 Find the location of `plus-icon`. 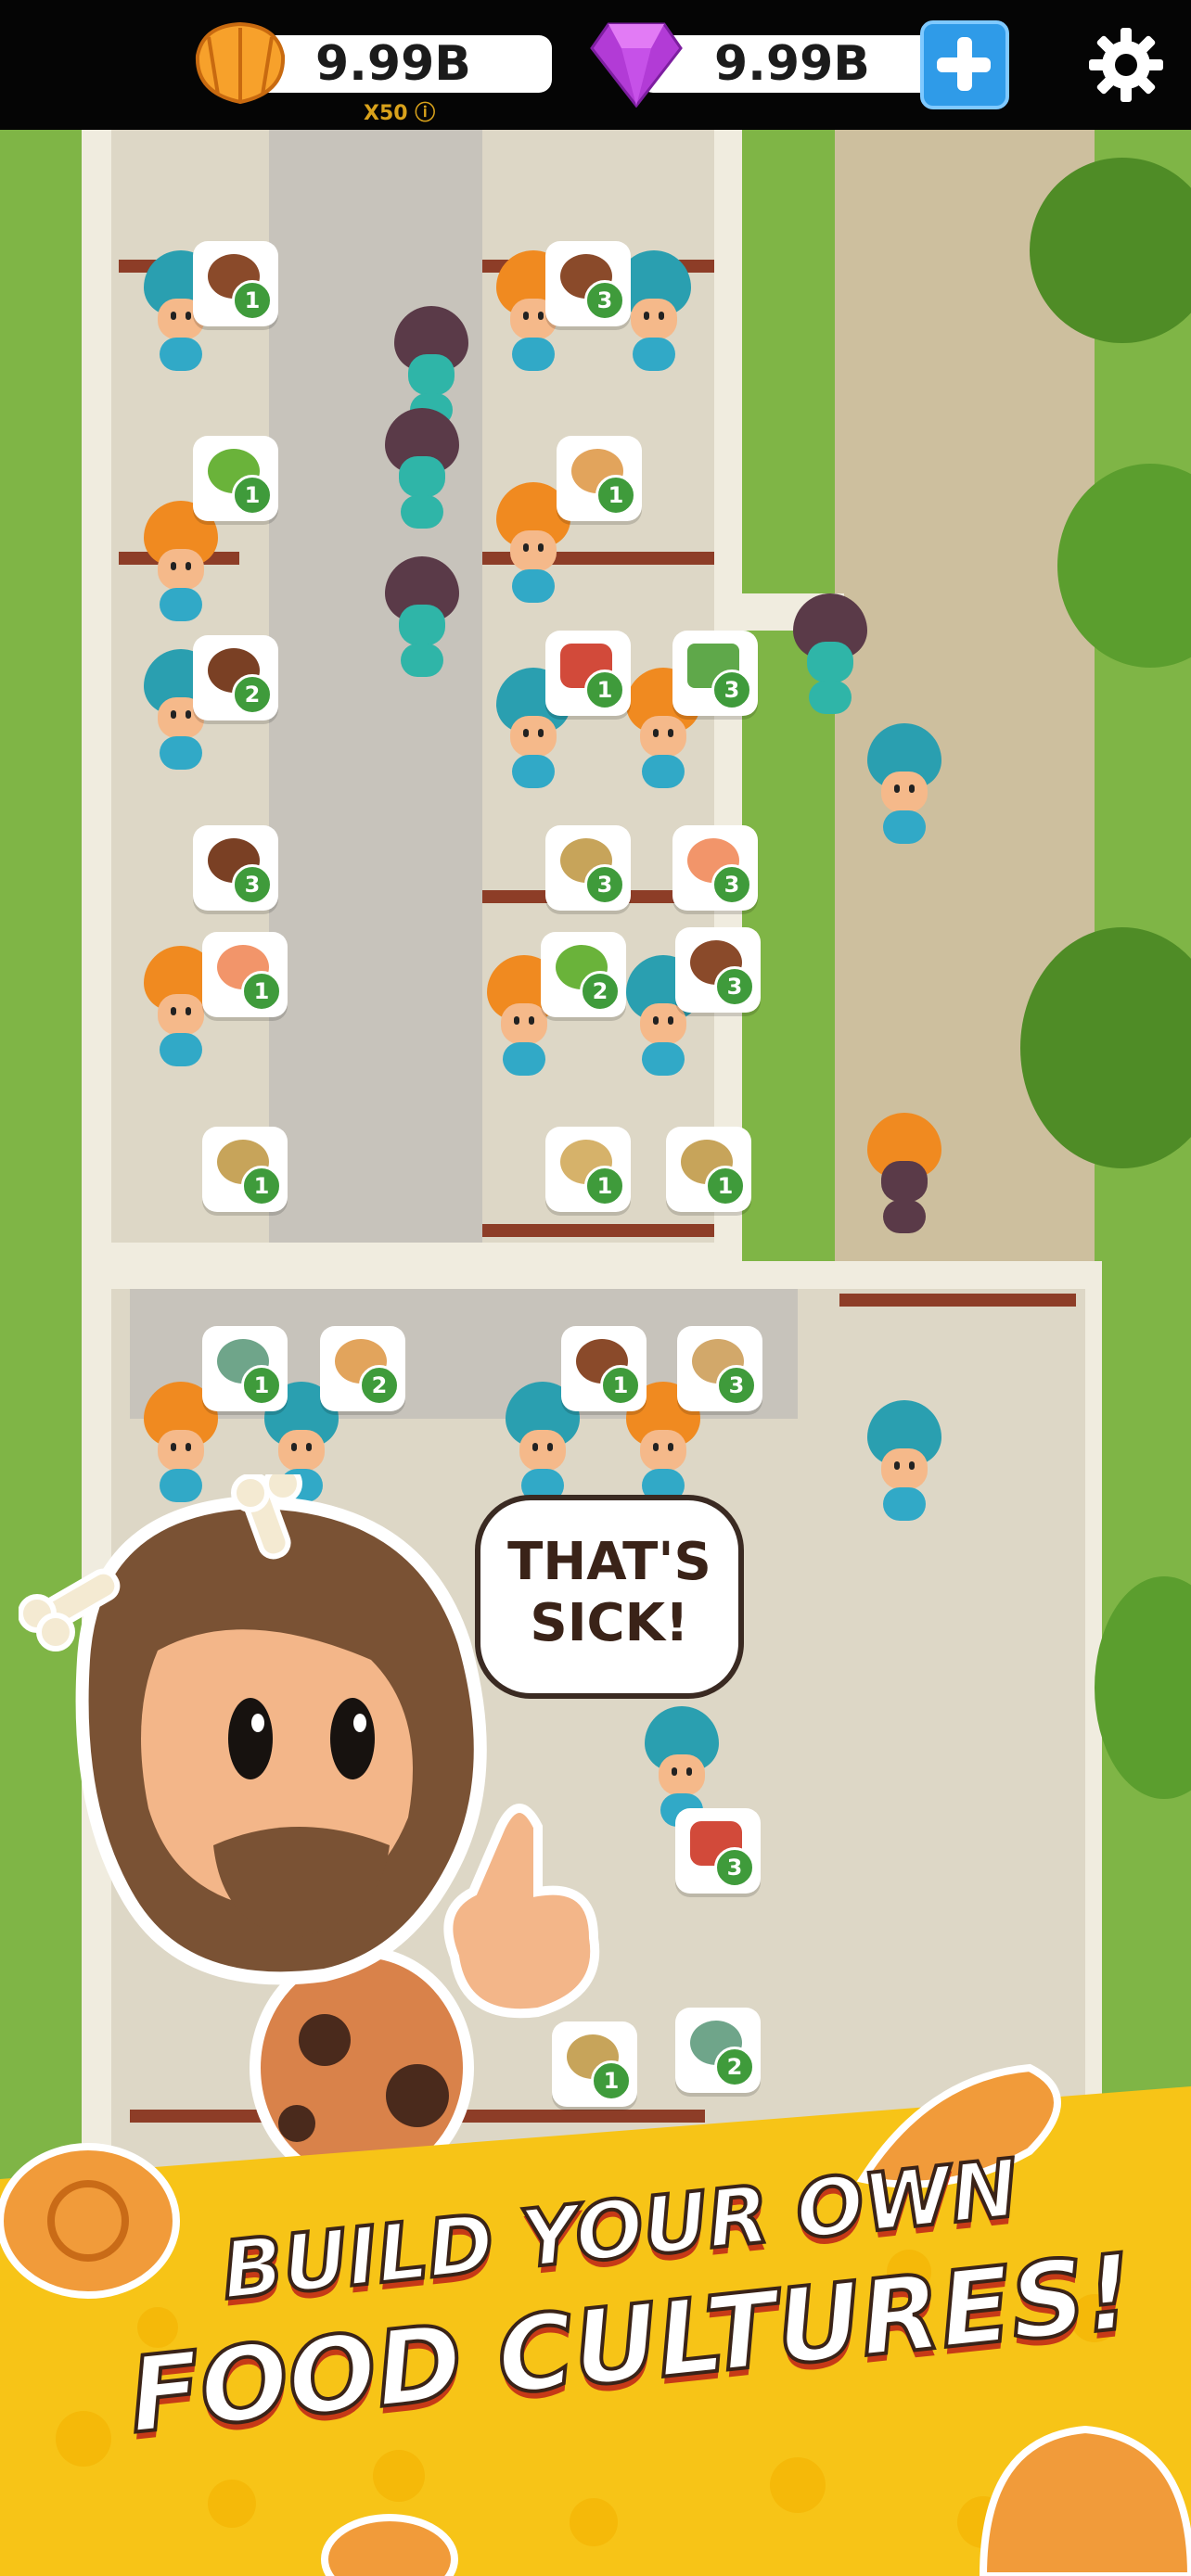

plus-icon is located at coordinates (964, 64).